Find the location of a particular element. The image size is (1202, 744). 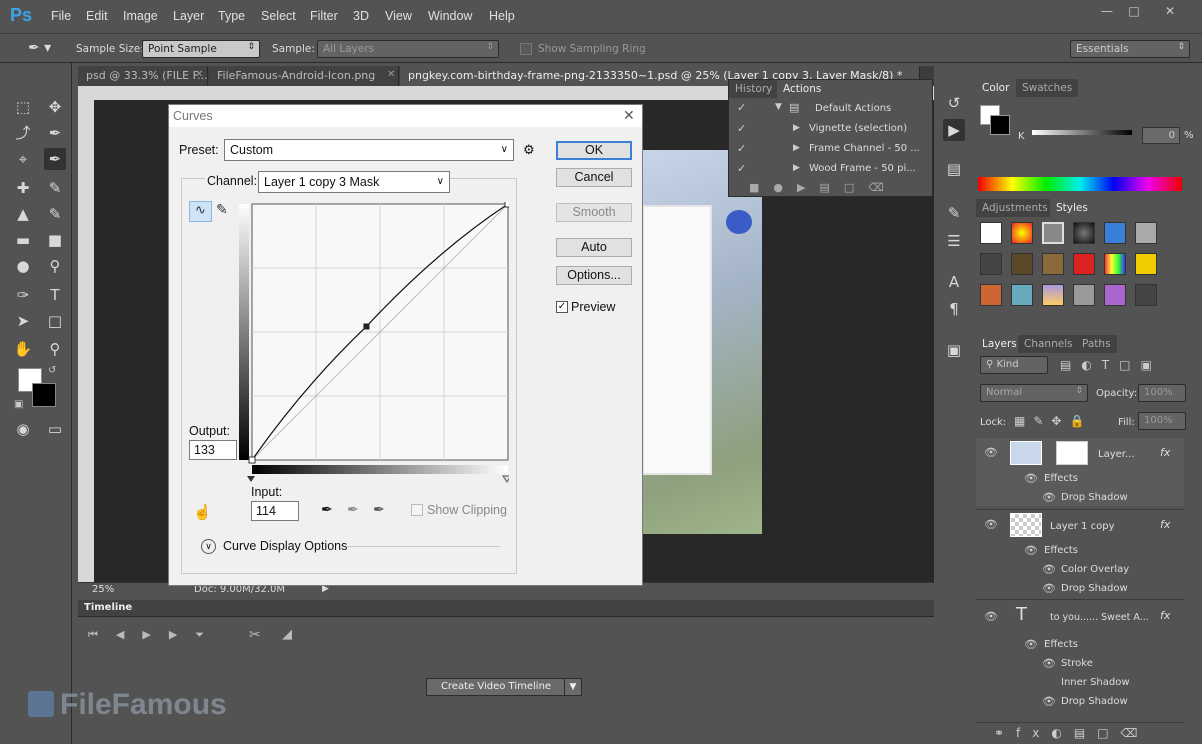

menu-view: View is located at coordinates (398, 16).